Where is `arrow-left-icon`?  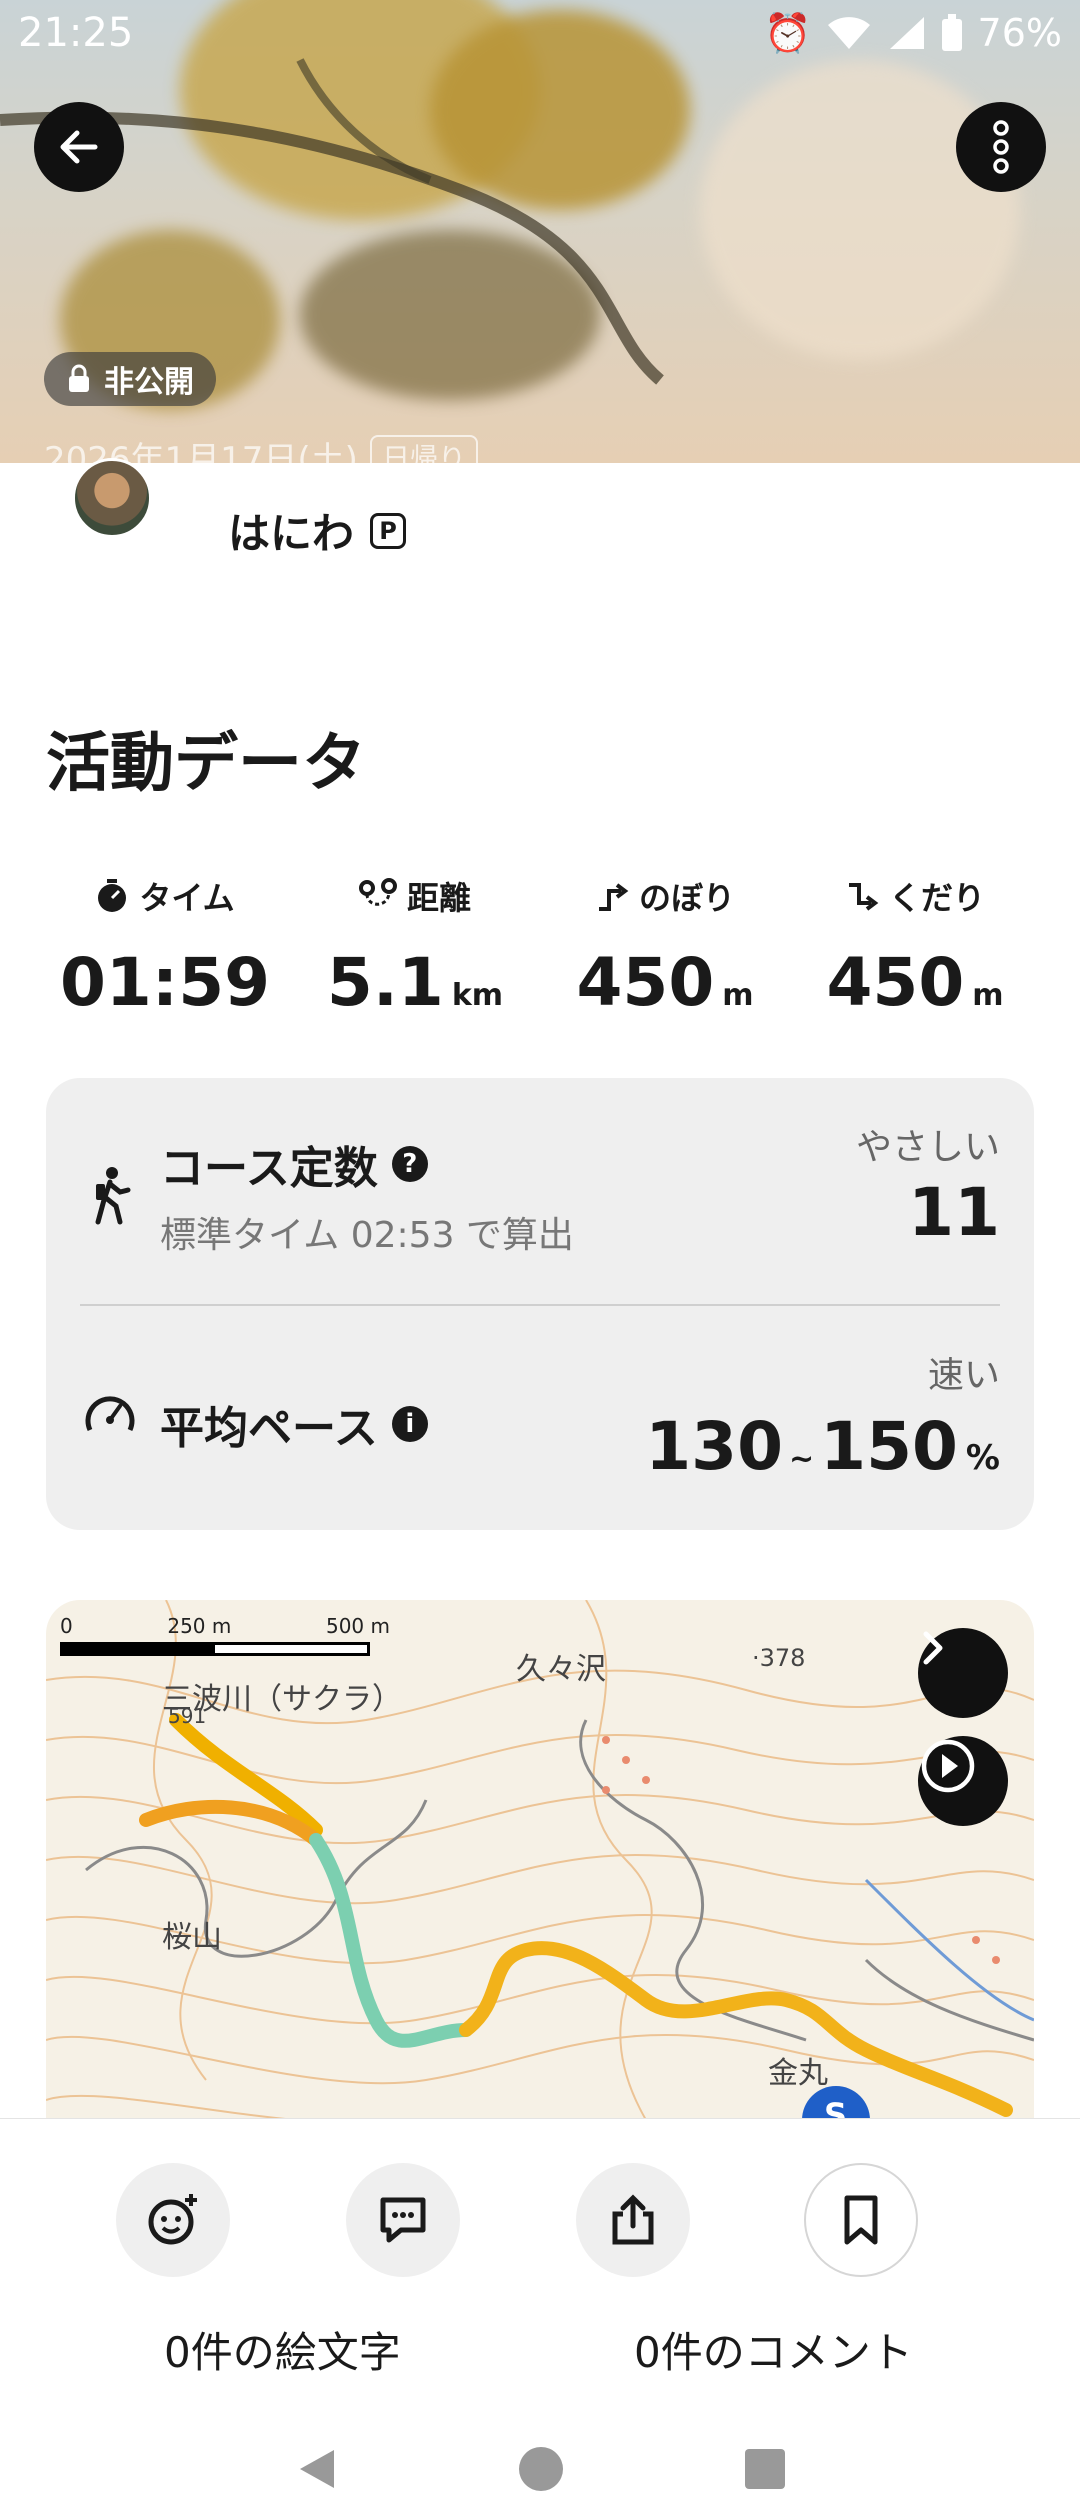
arrow-left-icon is located at coordinates (79, 147).